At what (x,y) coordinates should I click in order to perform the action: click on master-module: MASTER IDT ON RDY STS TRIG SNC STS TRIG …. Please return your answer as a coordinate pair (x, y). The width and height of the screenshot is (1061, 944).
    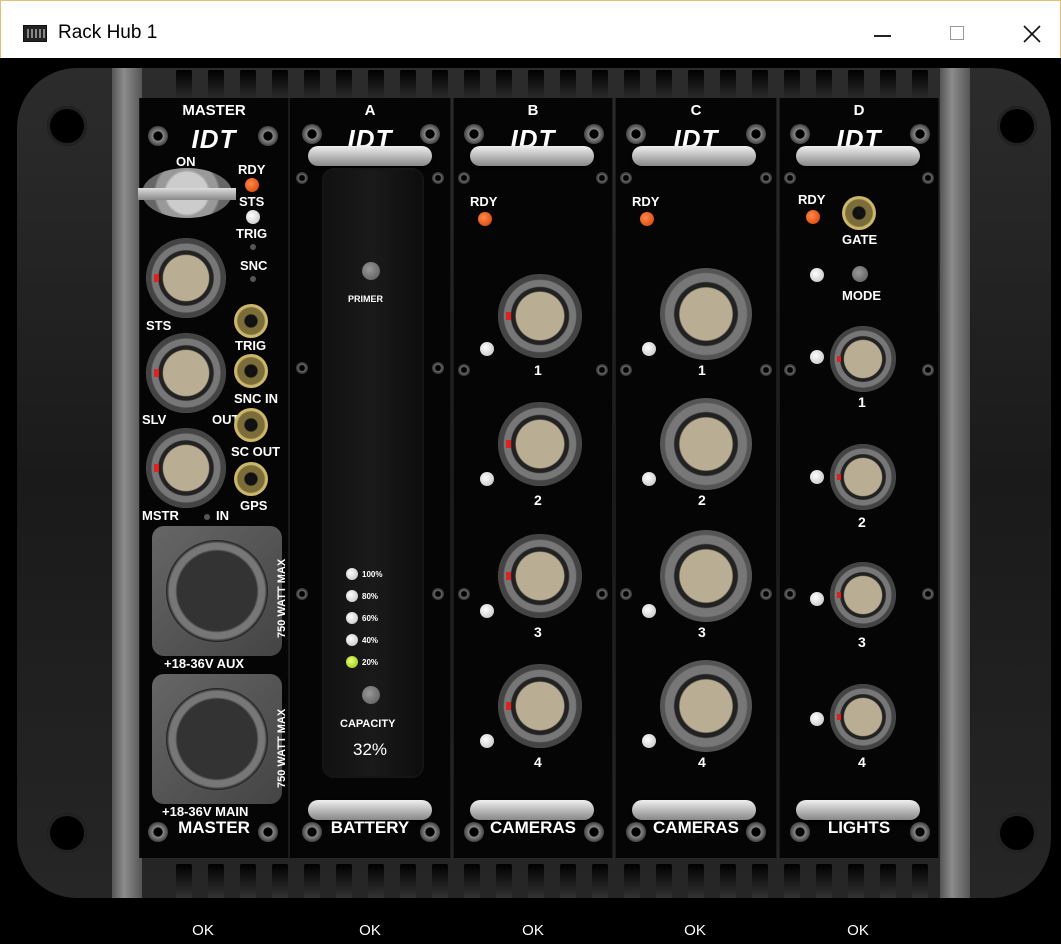
    Looking at the image, I should click on (213, 478).